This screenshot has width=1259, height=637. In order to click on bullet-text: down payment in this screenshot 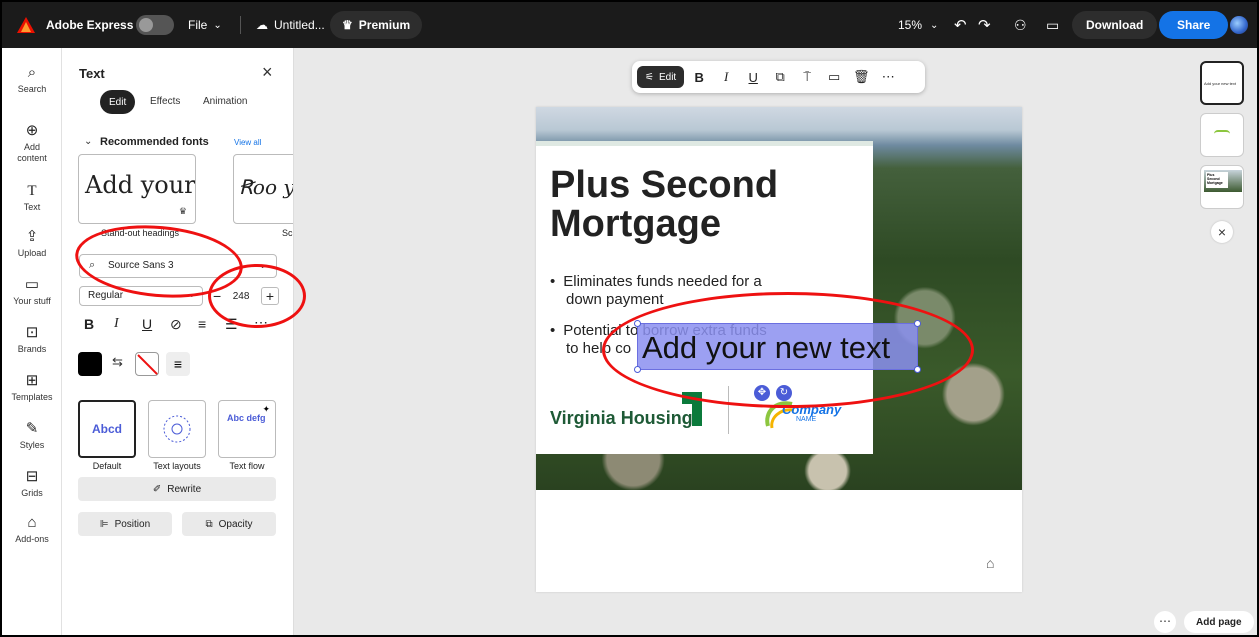, I will do `click(615, 299)`.